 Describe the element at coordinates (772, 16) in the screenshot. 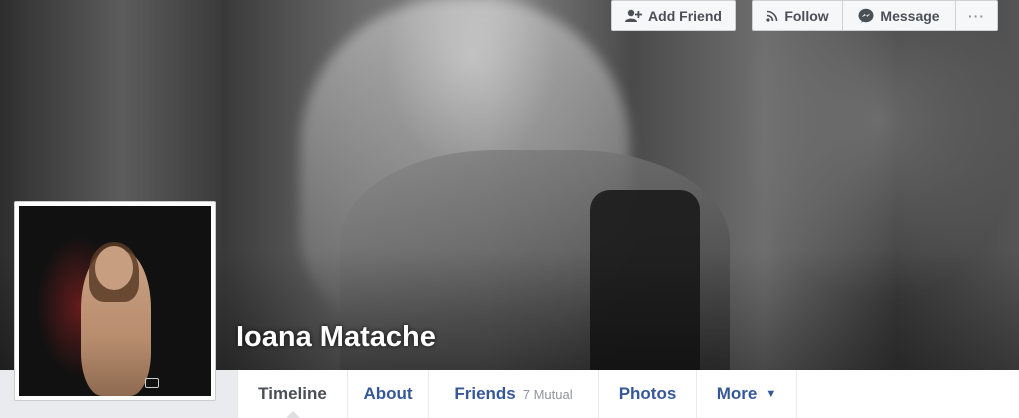

I see `rss-icon` at that location.